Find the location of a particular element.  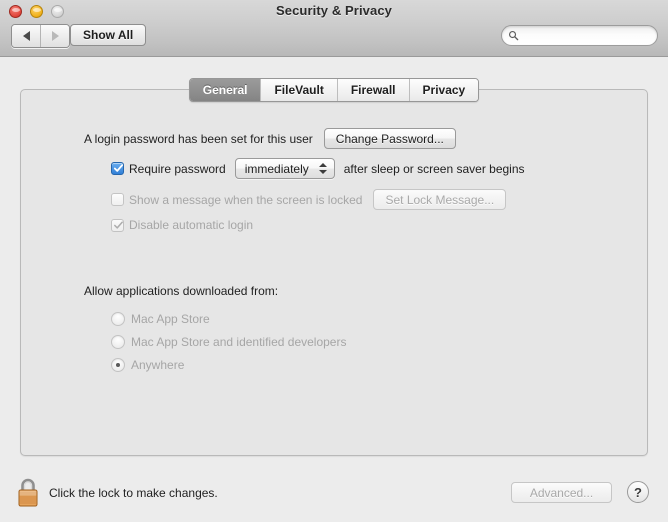

disable-automatic-login-row: Disable automatic login is located at coordinates (182, 225).